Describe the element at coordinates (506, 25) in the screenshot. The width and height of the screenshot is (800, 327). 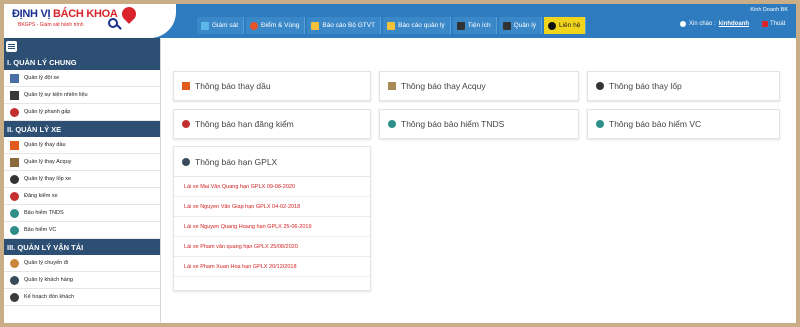
I see `management-icon` at that location.